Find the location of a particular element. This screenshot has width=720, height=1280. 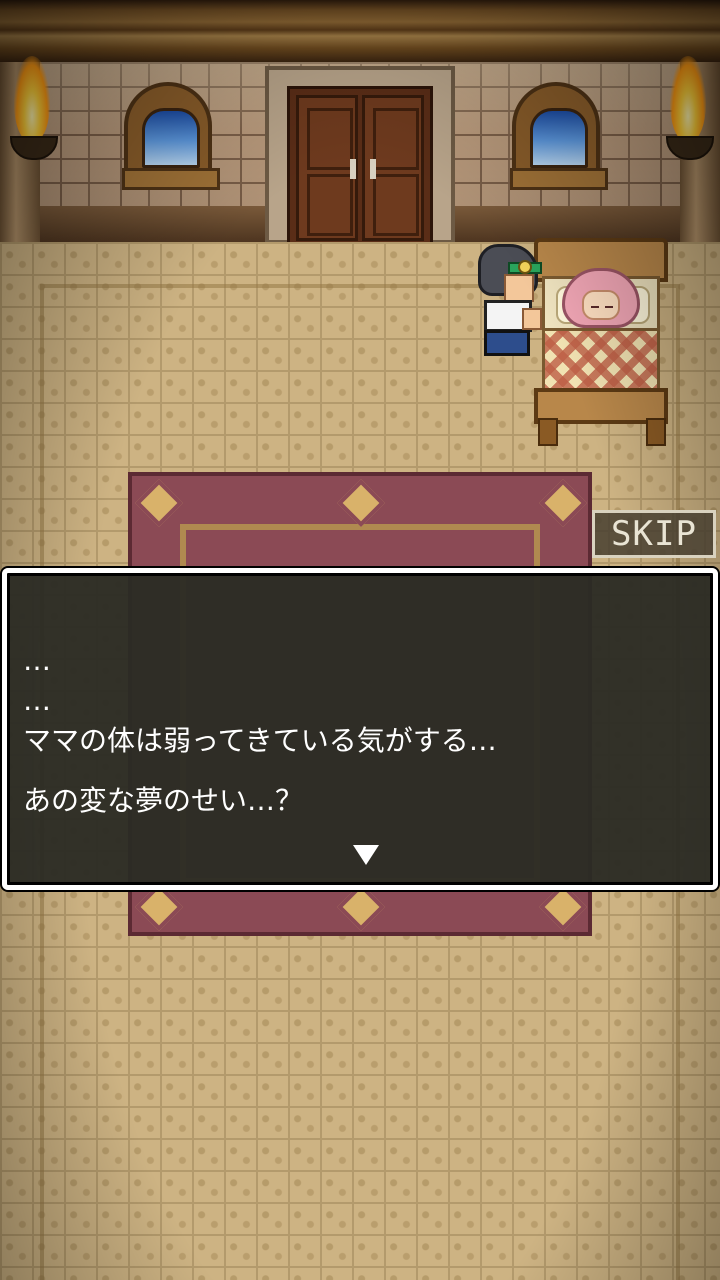

skip-button: SKIP is located at coordinates (654, 534).